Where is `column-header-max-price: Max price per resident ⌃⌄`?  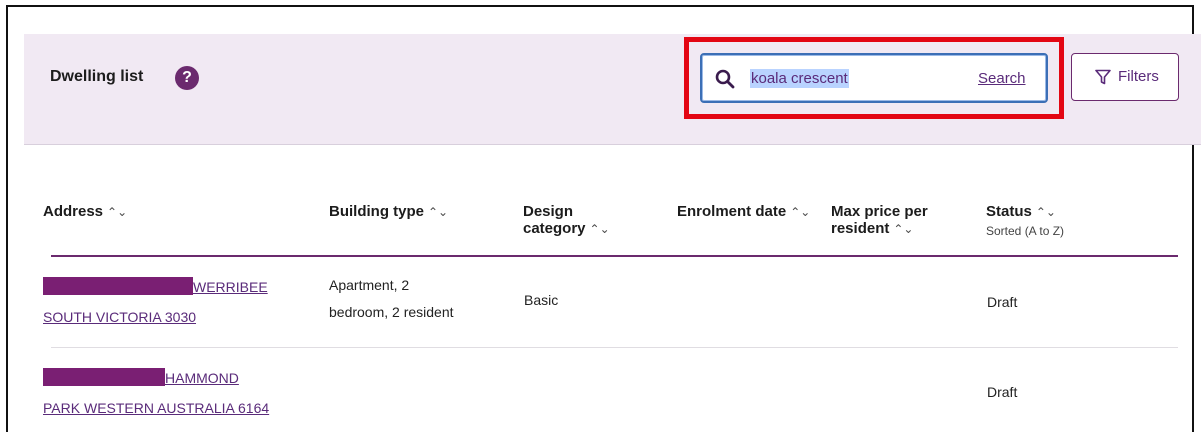
column-header-max-price: Max price per resident ⌃⌄ is located at coordinates (879, 220).